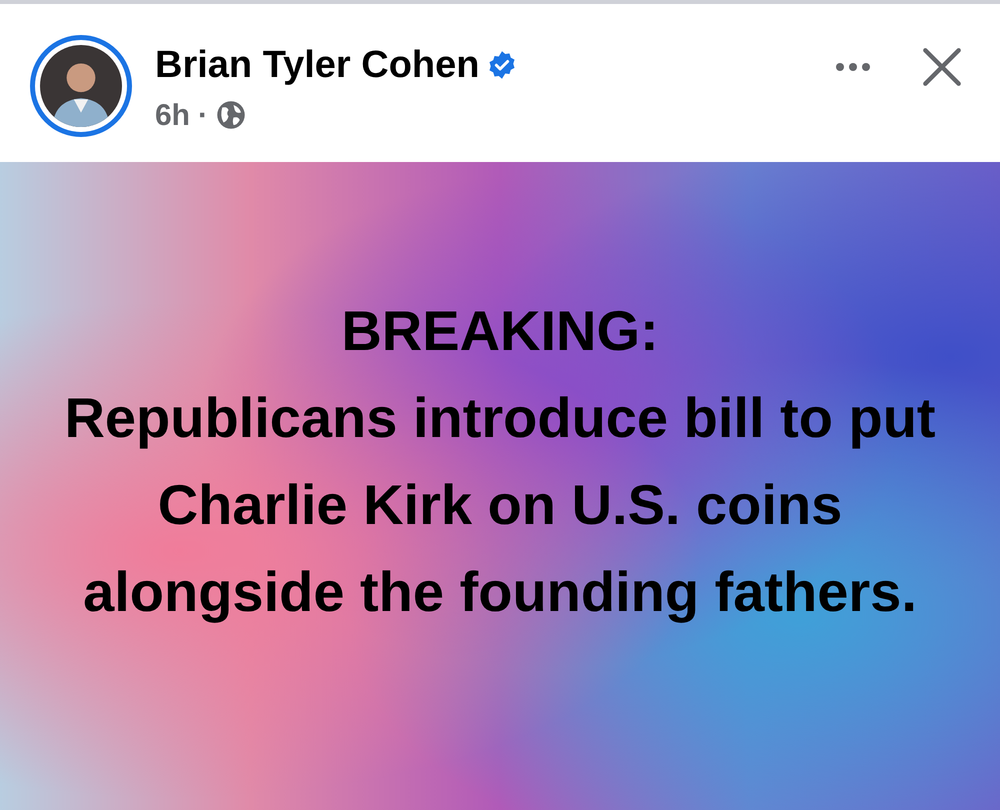 The image size is (1000, 810). I want to click on headline: BREAKING:, so click(500, 331).